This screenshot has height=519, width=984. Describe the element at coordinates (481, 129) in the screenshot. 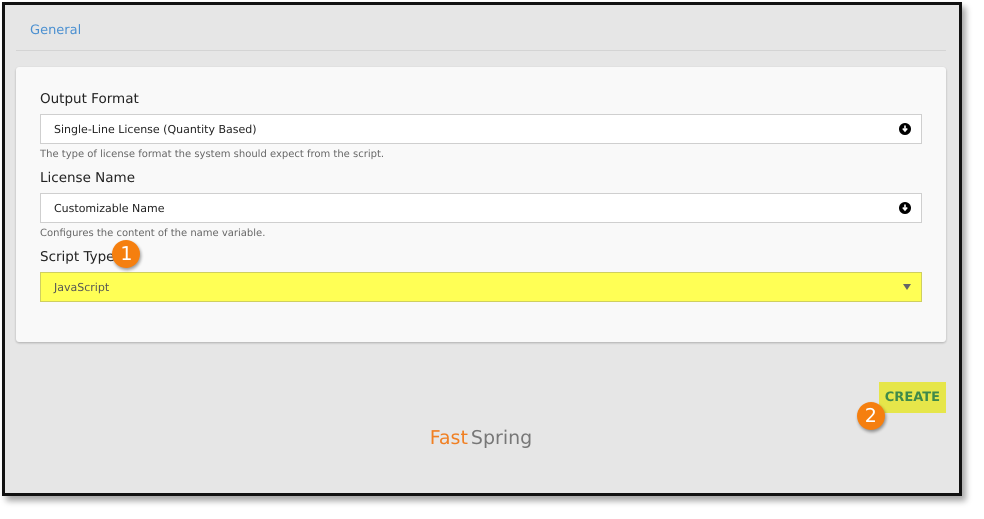

I see `select-field: Single-Line License (Quantity Based)` at that location.